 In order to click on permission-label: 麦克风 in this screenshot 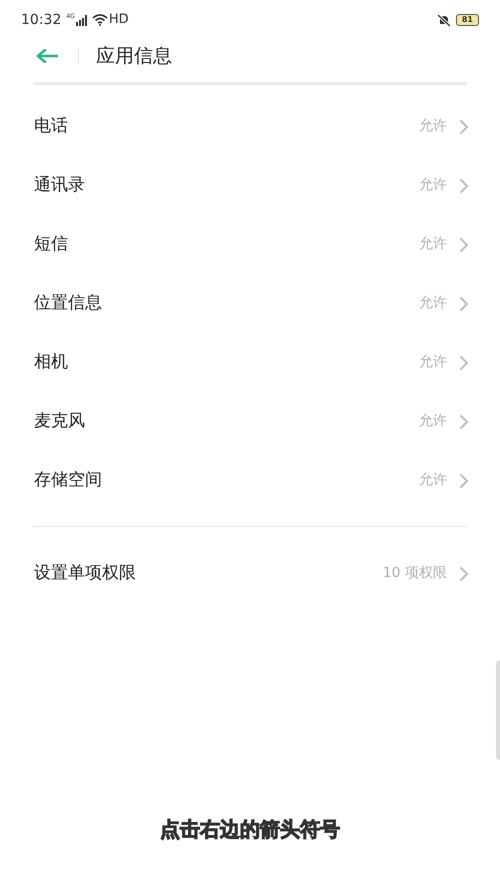, I will do `click(59, 421)`.